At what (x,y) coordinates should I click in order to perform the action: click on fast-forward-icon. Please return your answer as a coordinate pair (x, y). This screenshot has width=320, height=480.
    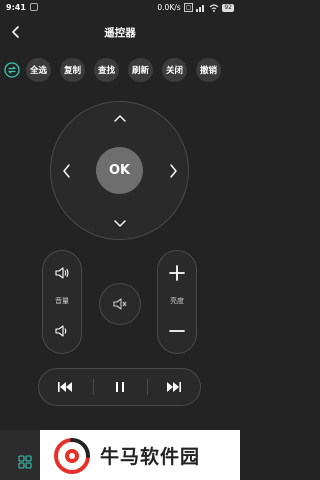
    Looking at the image, I should click on (174, 387).